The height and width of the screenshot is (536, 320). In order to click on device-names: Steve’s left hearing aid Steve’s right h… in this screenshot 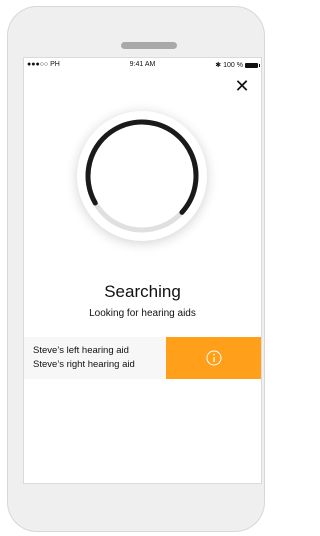, I will do `click(84, 358)`.